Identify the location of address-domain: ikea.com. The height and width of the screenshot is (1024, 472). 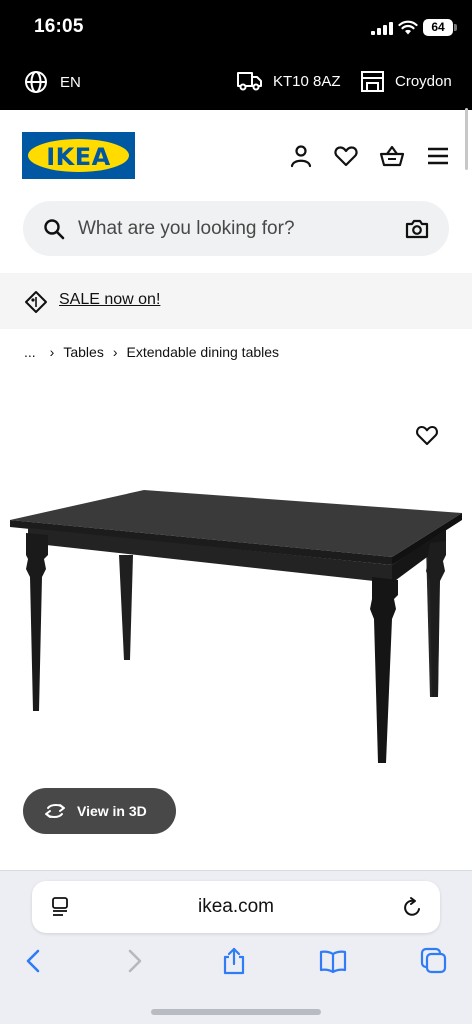
(236, 906).